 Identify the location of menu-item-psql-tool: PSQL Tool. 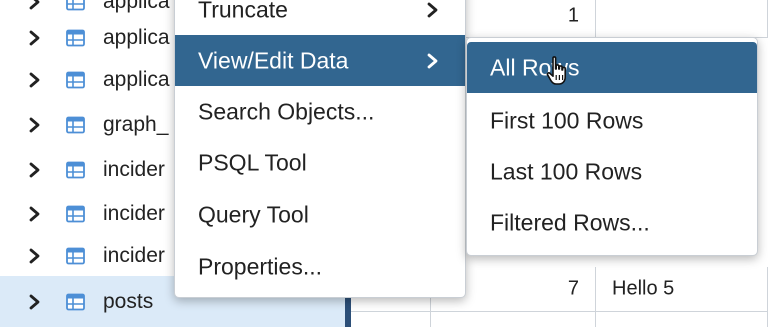
(320, 162).